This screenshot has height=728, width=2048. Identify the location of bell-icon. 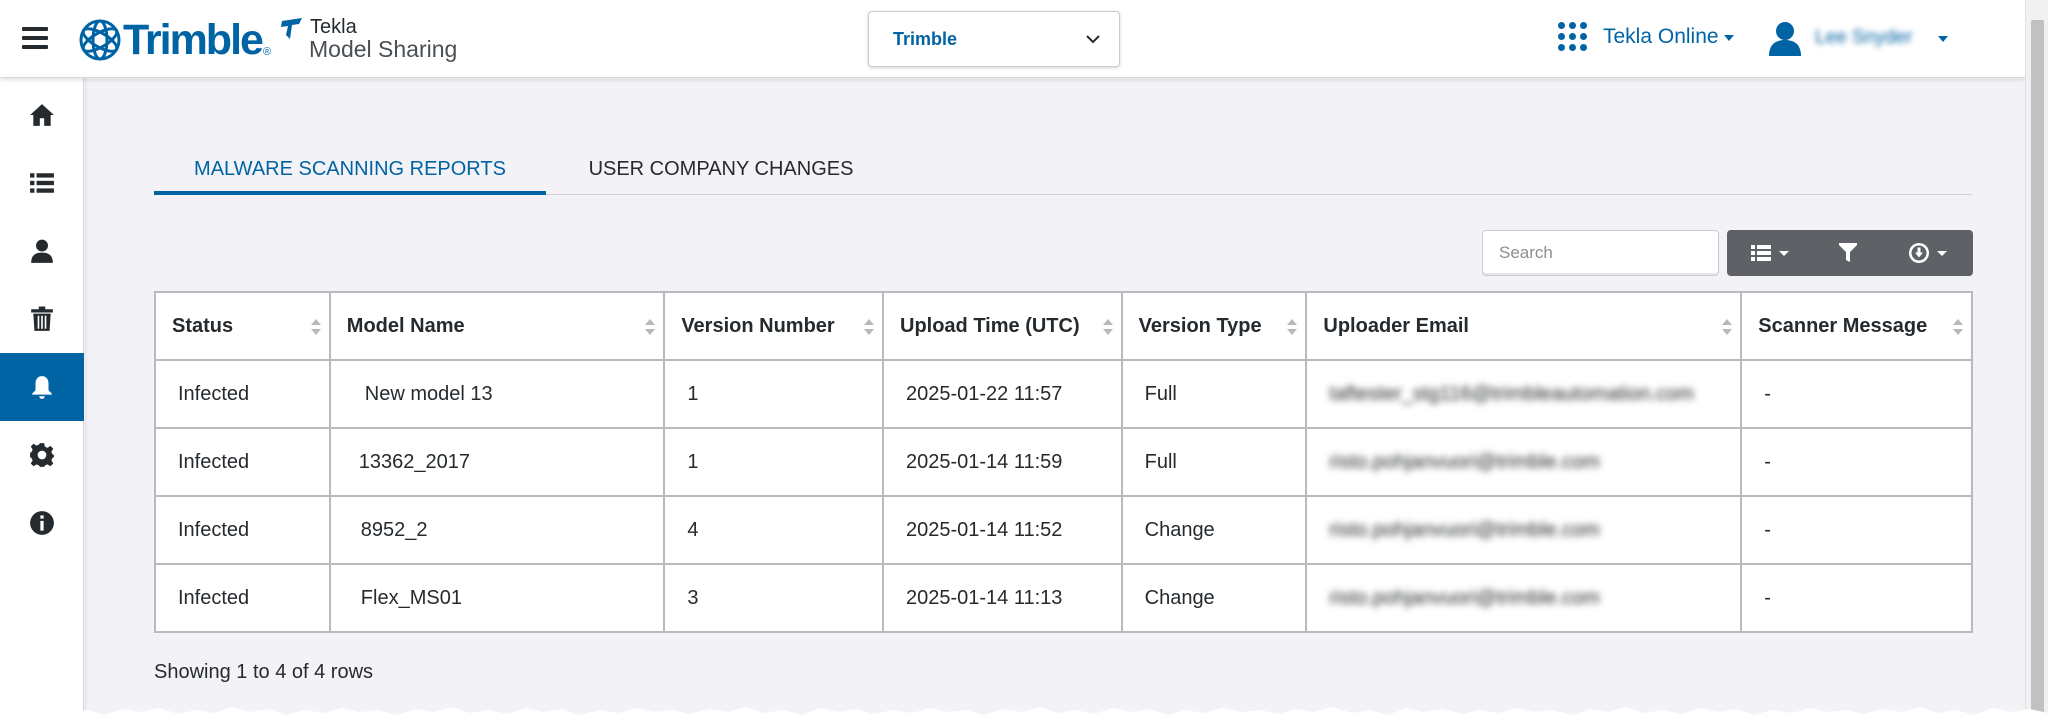
(42, 387).